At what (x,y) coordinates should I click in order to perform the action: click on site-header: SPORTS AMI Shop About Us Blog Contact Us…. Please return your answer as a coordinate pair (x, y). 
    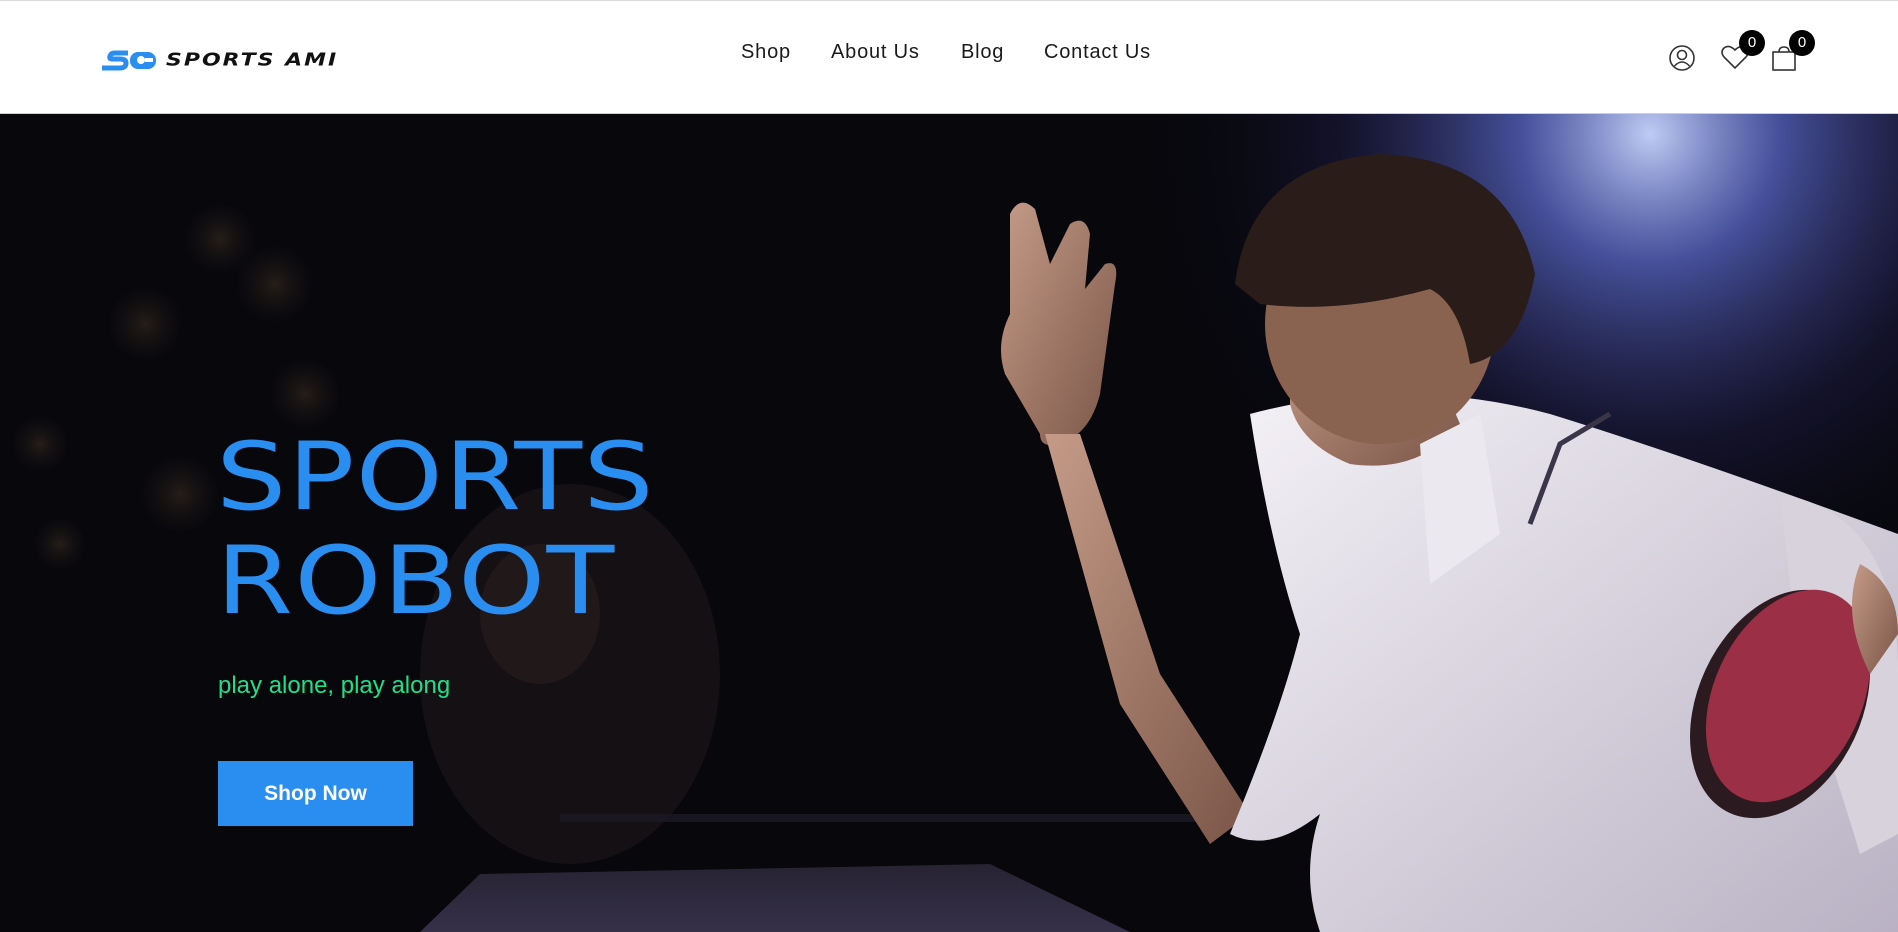
    Looking at the image, I should click on (949, 57).